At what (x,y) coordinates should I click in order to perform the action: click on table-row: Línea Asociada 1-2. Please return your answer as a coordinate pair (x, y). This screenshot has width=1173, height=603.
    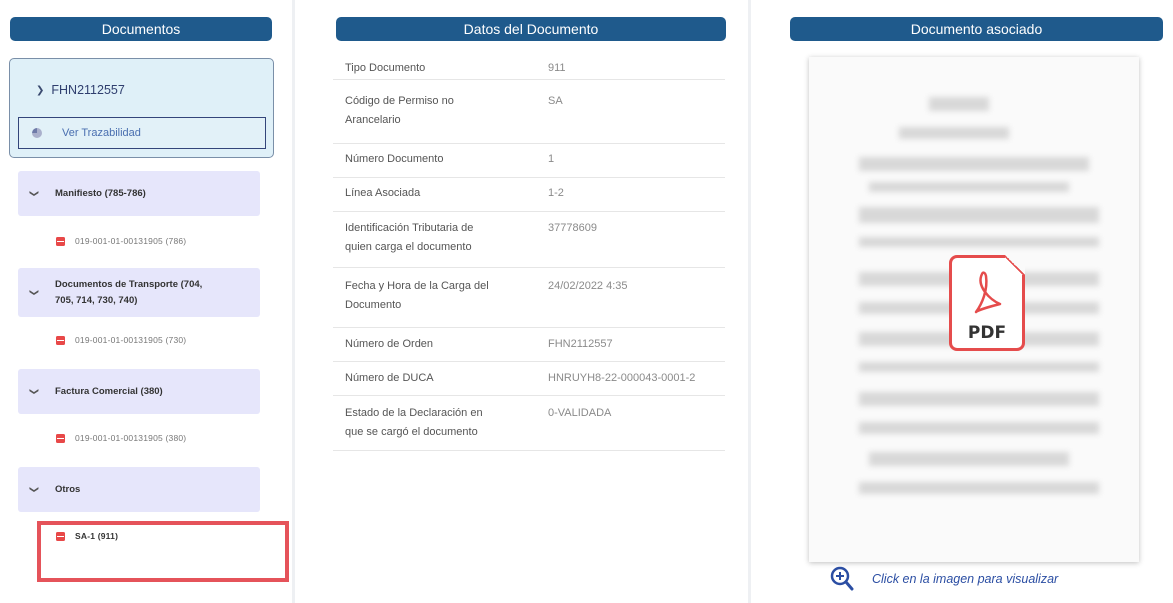
    Looking at the image, I should click on (529, 195).